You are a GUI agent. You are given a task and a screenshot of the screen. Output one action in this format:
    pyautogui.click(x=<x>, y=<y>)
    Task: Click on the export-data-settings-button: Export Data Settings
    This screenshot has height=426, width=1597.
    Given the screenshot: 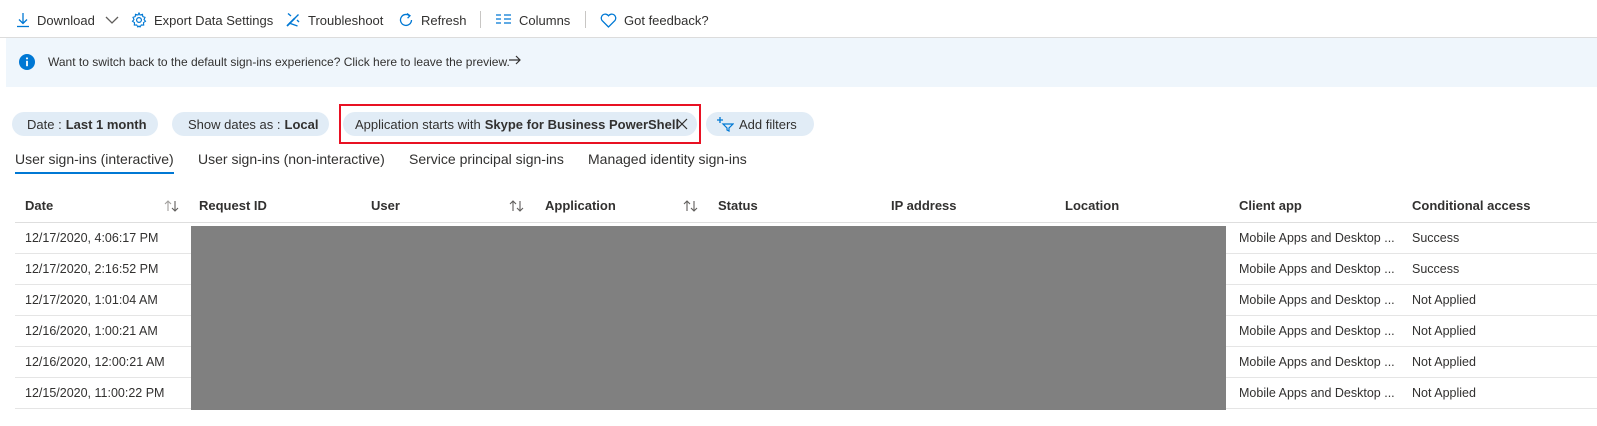 What is the action you would take?
    pyautogui.click(x=202, y=20)
    